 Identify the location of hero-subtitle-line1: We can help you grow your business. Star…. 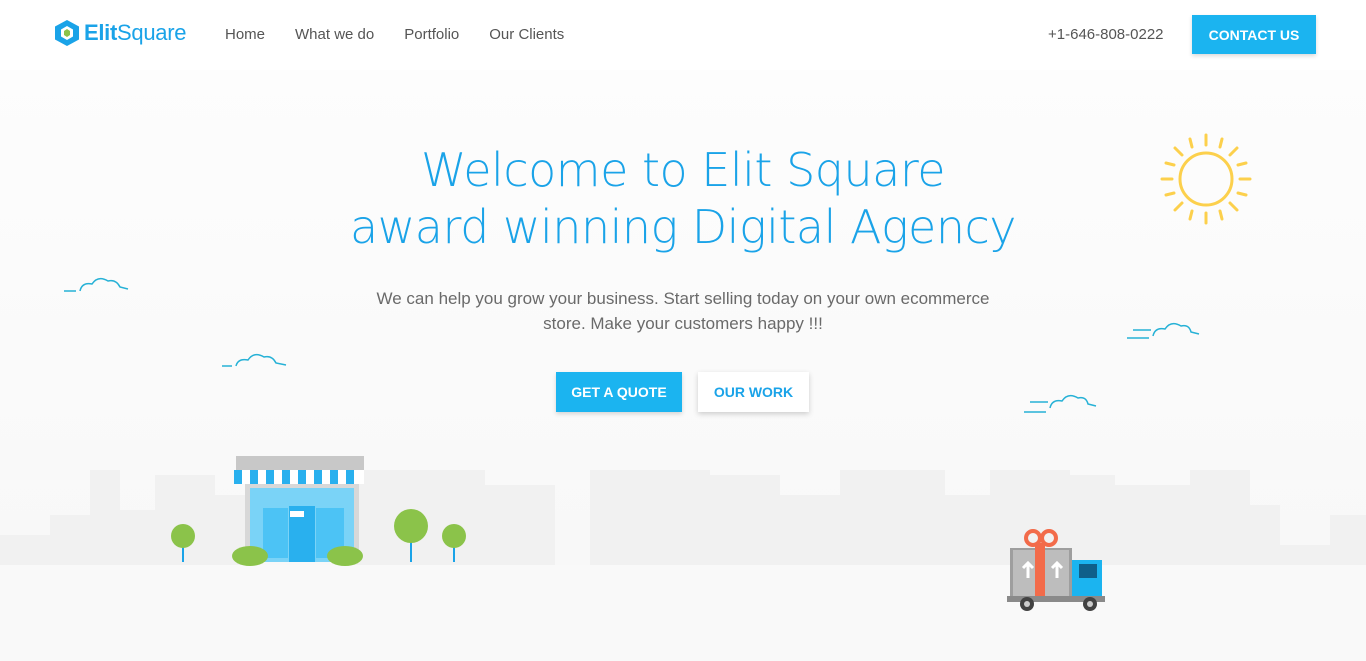
(683, 298).